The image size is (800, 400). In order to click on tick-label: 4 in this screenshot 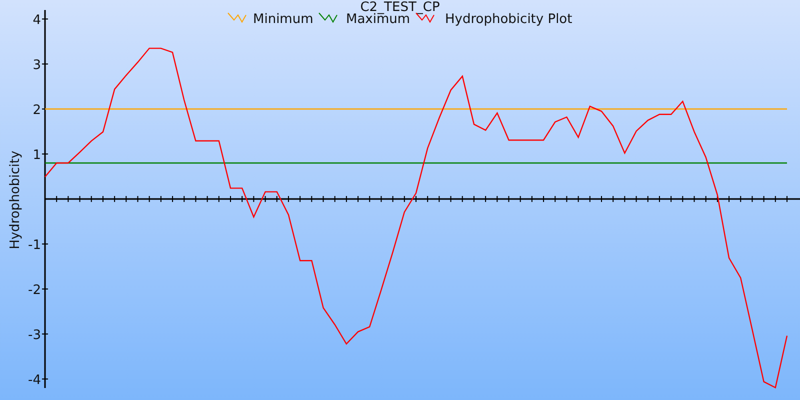, I will do `click(36, 20)`.